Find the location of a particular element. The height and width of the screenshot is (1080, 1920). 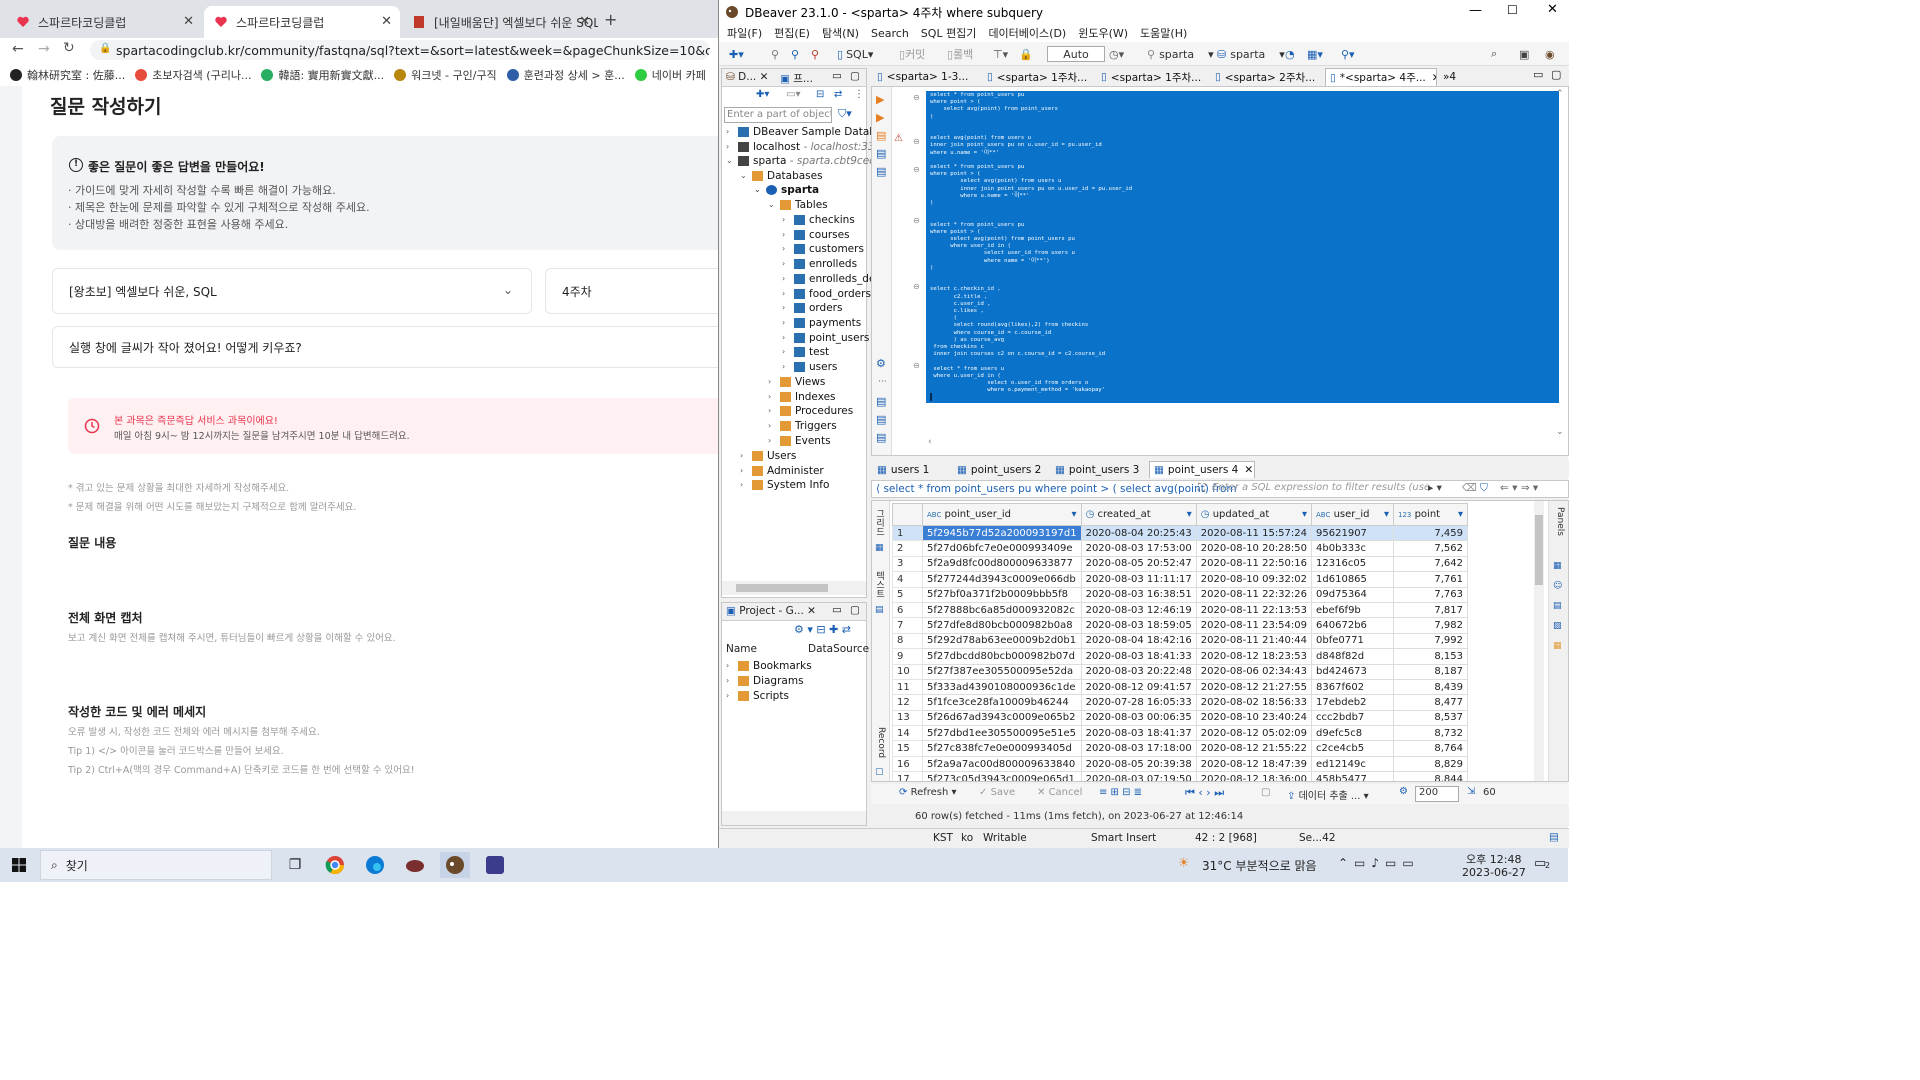

filter-icon: ⛉ is located at coordinates (1484, 488).